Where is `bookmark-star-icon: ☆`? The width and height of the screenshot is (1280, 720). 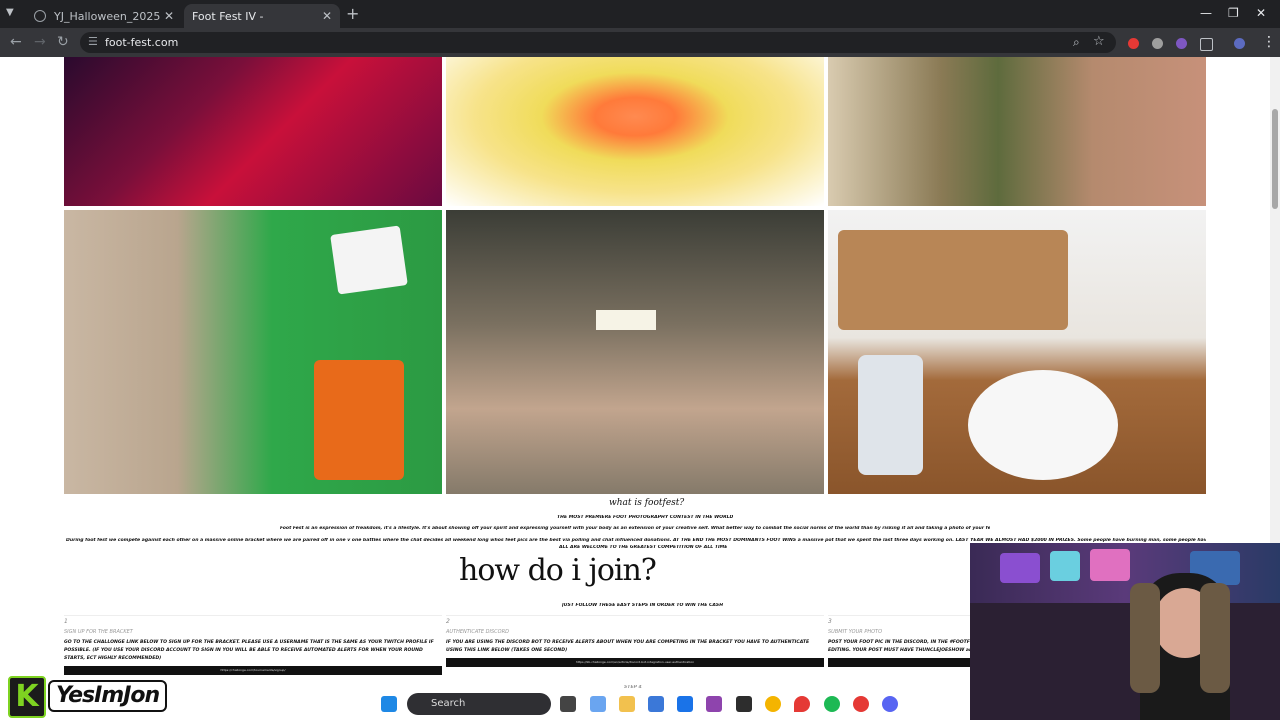
bookmark-star-icon: ☆ is located at coordinates (1099, 41).